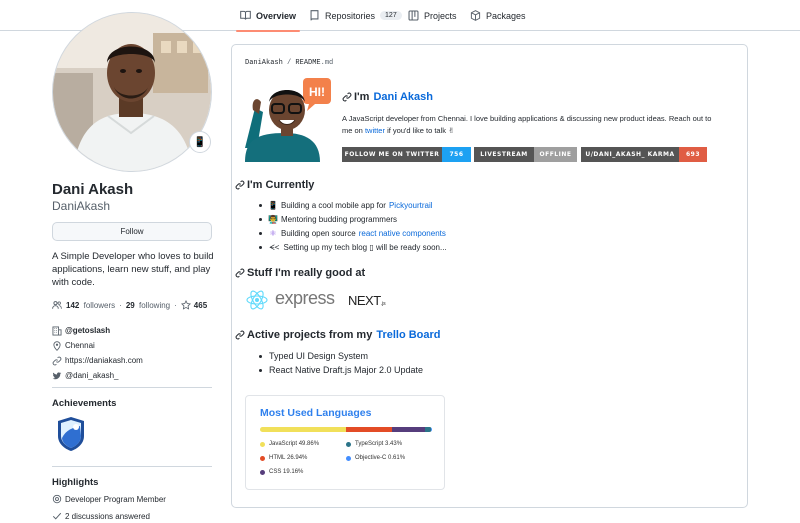  What do you see at coordinates (148, 305) in the screenshot?
I see `following-link: 29 following` at bounding box center [148, 305].